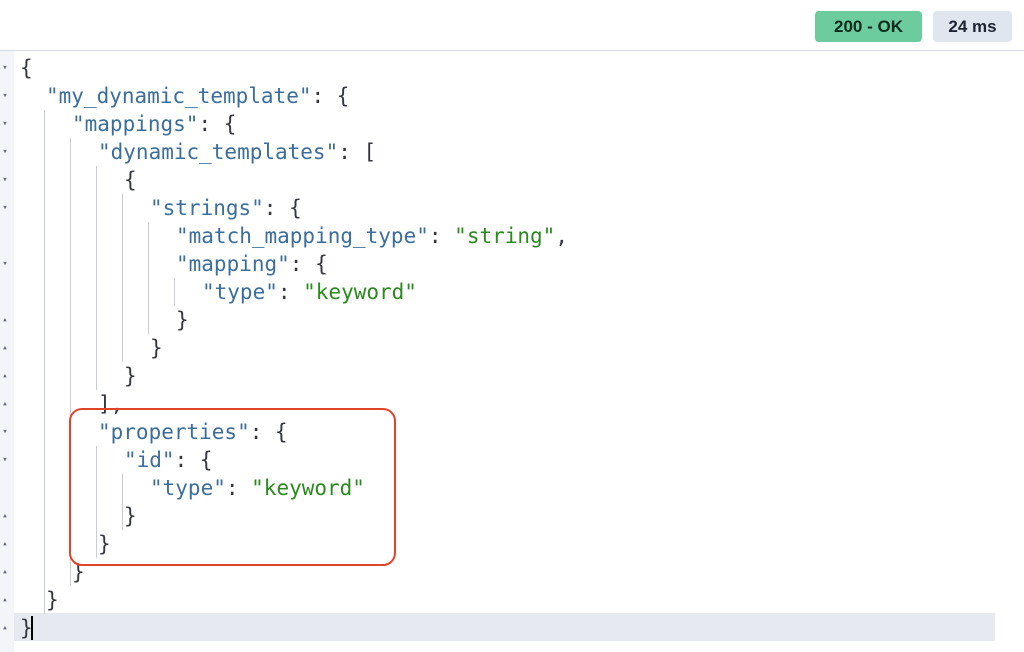 The image size is (1024, 652). Describe the element at coordinates (357, 152) in the screenshot. I see `json-punctuation: : [` at that location.